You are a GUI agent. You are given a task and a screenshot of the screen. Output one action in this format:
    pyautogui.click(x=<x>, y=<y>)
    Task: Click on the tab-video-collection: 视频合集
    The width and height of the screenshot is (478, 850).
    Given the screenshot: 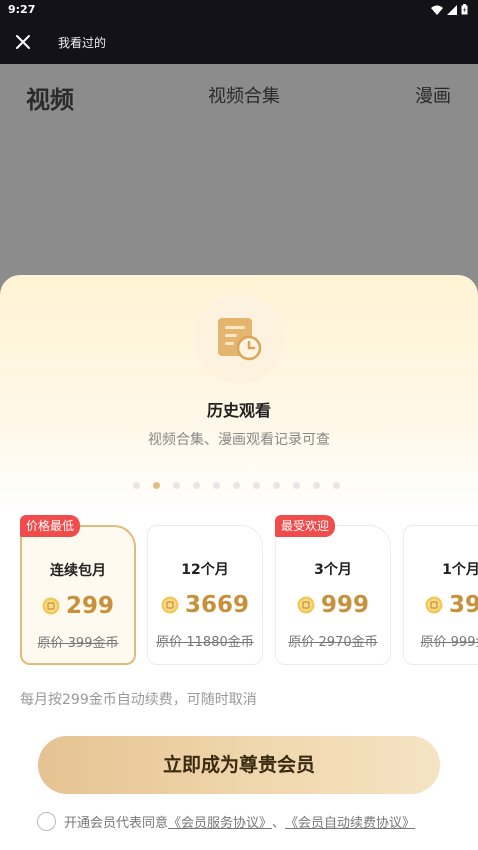 What is the action you would take?
    pyautogui.click(x=244, y=95)
    